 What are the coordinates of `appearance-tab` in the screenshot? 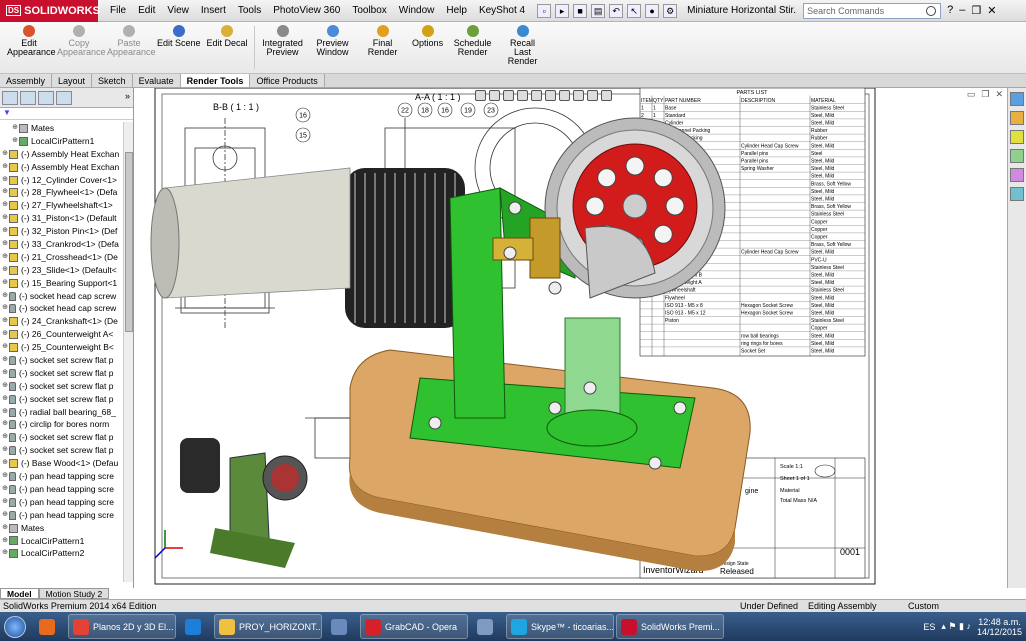 It's located at (64, 97).